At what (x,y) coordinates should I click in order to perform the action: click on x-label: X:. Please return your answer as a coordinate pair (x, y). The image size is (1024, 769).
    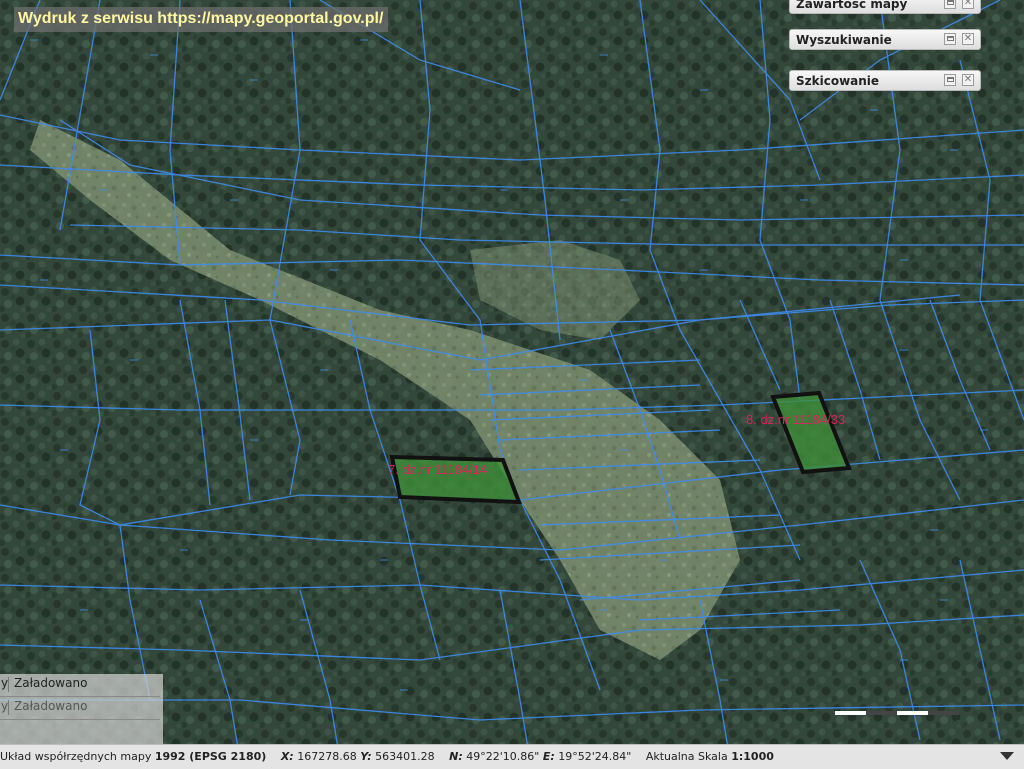
    Looking at the image, I should click on (287, 756).